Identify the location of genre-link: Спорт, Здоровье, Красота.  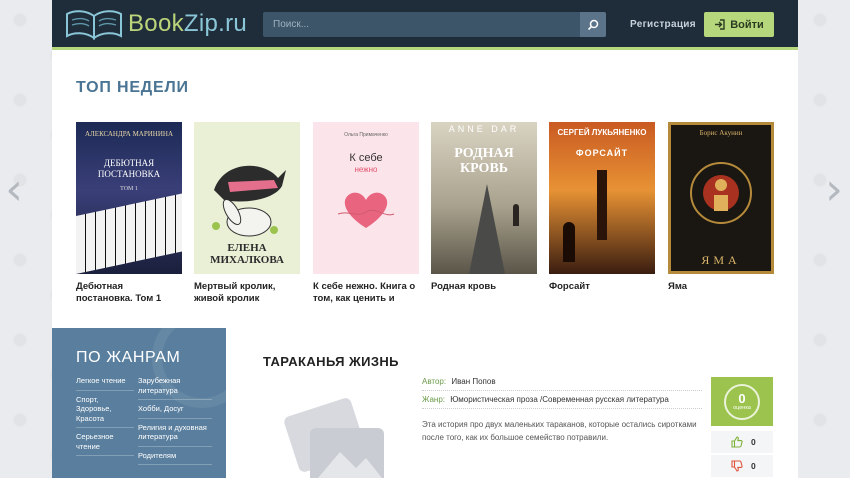
(105, 411).